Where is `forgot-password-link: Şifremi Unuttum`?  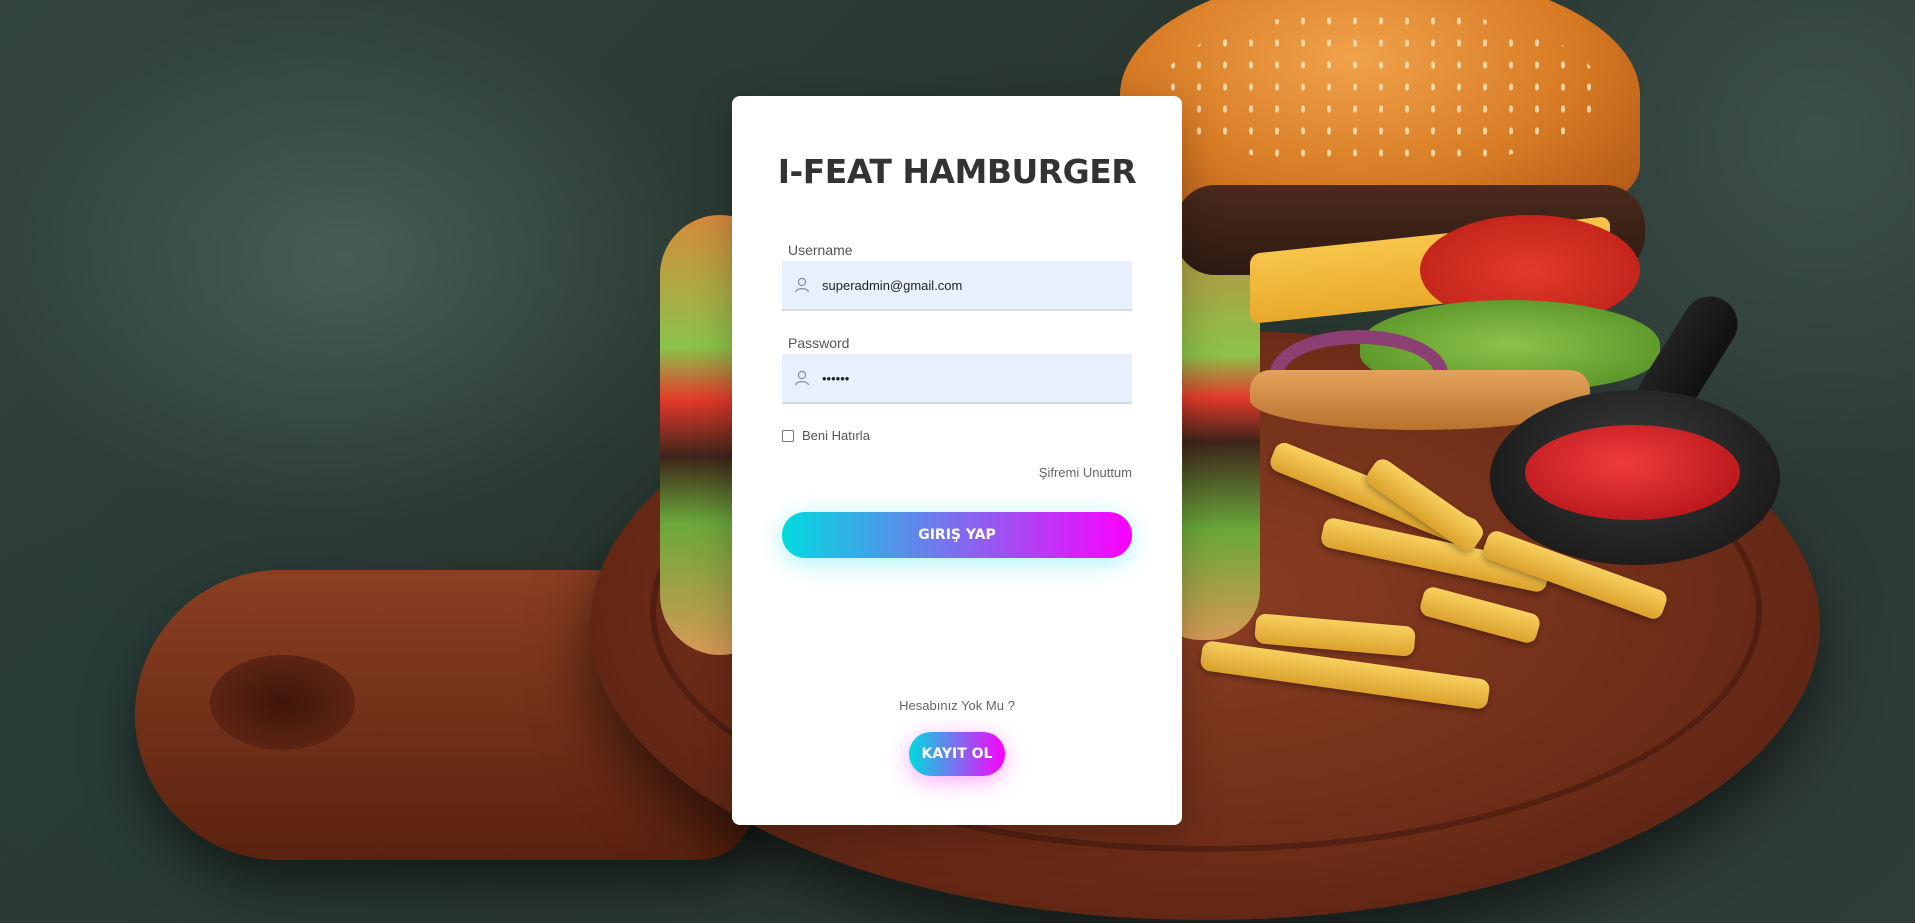
forgot-password-link: Şifremi Unuttum is located at coordinates (1085, 472).